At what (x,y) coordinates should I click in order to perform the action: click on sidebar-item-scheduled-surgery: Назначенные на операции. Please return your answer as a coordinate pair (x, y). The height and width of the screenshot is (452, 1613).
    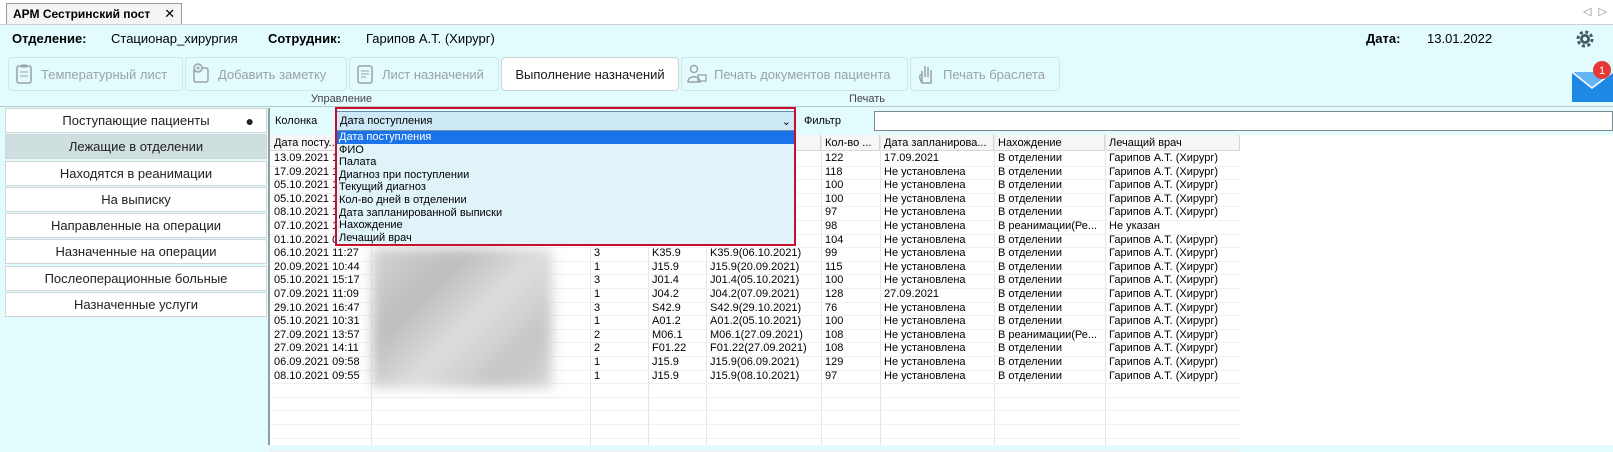
    Looking at the image, I should click on (136, 252).